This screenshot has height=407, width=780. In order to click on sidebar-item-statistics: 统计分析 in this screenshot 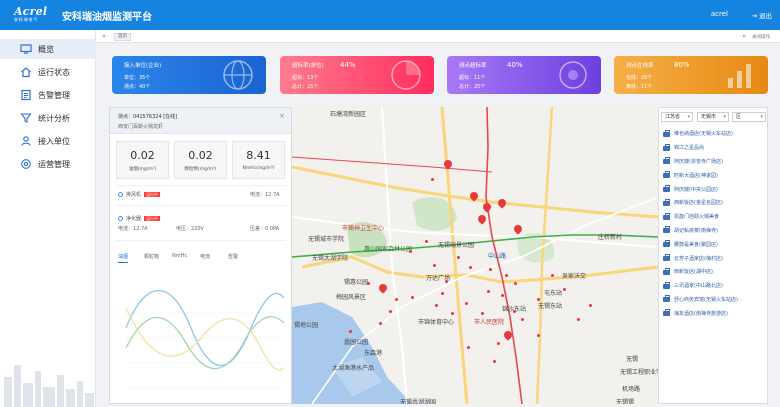, I will do `click(48, 118)`.